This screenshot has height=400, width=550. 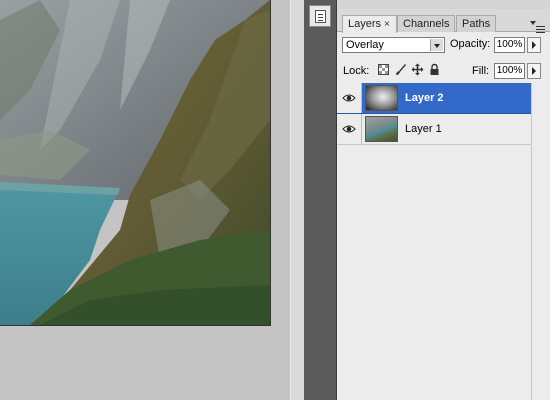 I want to click on tab-channels-label: Channels, so click(x=426, y=24).